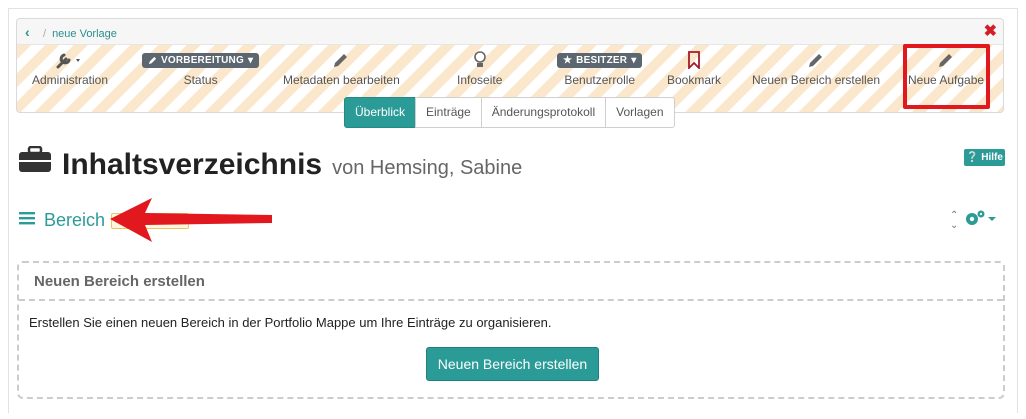  Describe the element at coordinates (816, 80) in the screenshot. I see `new-section-label: Neuen Bereich erstellen` at that location.